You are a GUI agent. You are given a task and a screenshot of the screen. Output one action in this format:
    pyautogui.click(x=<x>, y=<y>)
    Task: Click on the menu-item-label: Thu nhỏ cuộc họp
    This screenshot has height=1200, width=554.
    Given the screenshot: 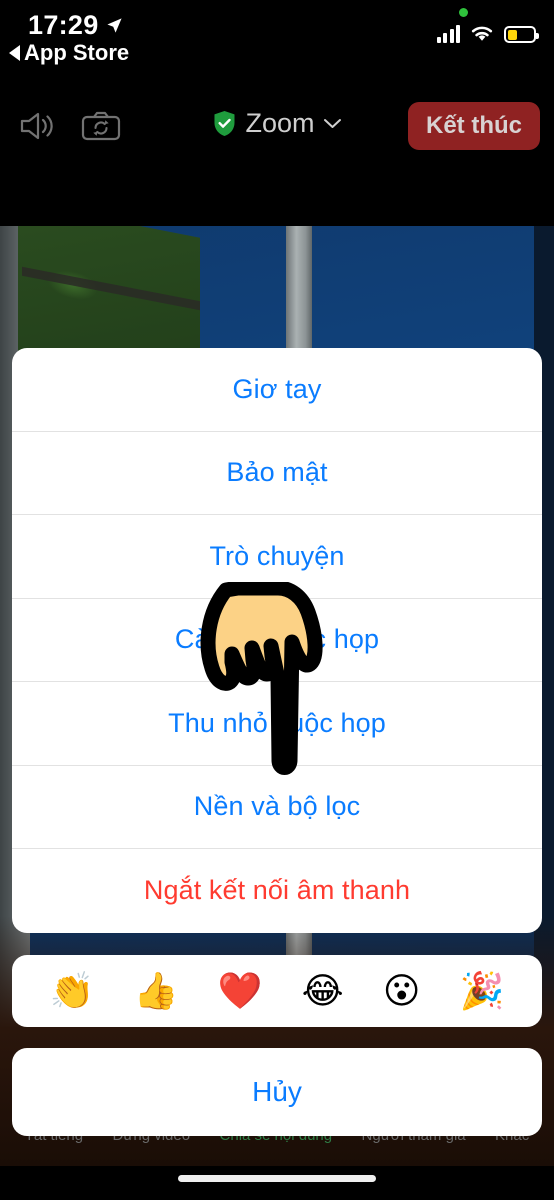 What is the action you would take?
    pyautogui.click(x=277, y=722)
    